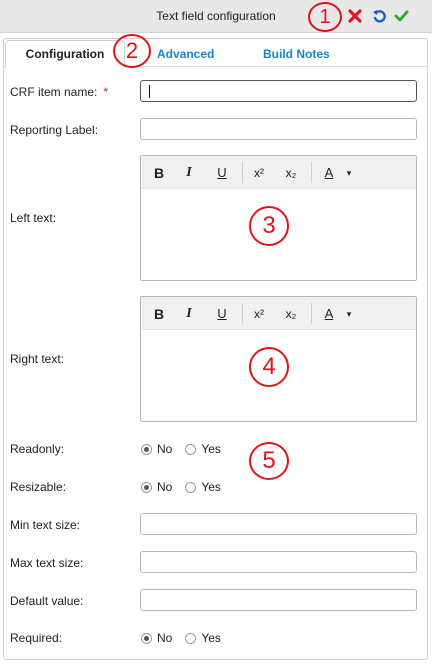 The height and width of the screenshot is (664, 432). I want to click on annotation-marker-3: 3, so click(269, 226).